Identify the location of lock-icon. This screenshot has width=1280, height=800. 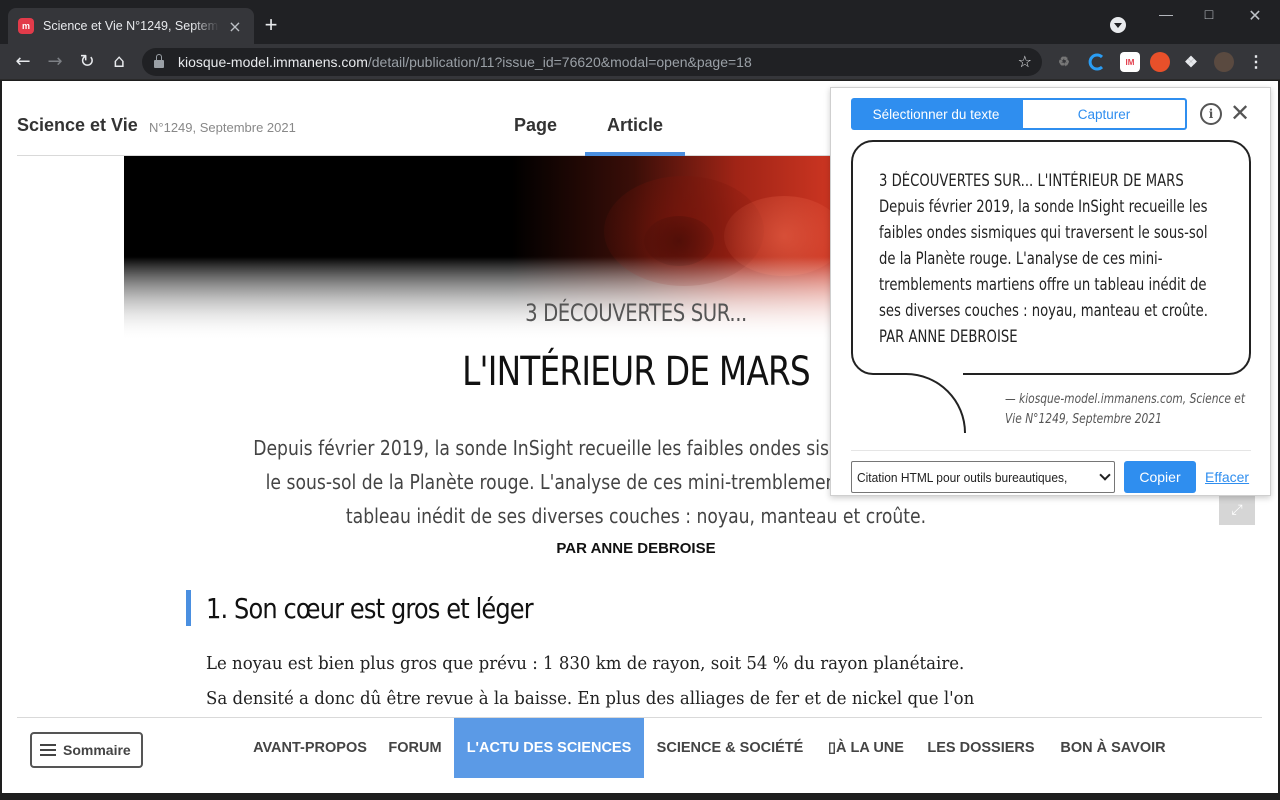
(159, 61).